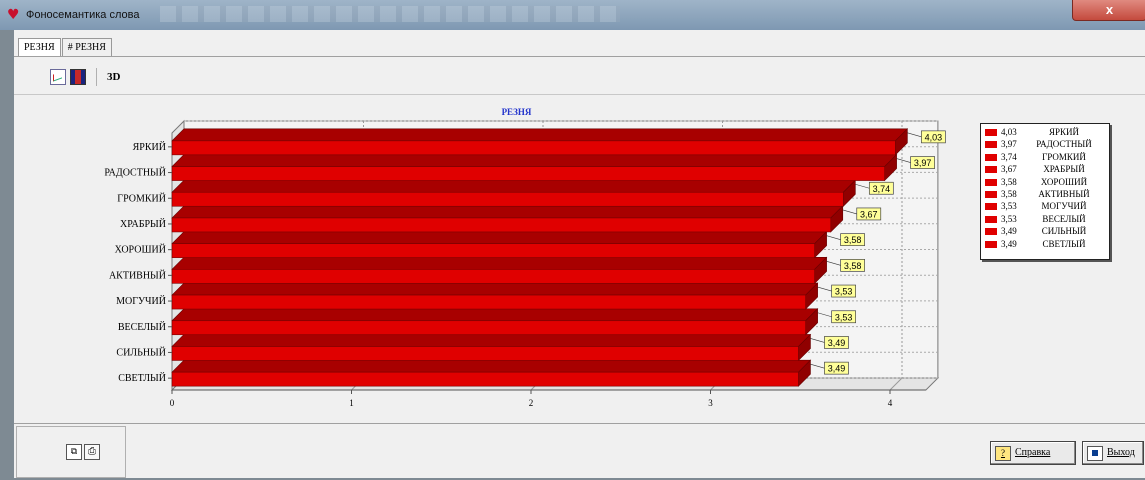 The width and height of the screenshot is (1145, 480). What do you see at coordinates (1064, 218) in the screenshot?
I see `legend-label: ВЕСЕЛЫЙ` at bounding box center [1064, 218].